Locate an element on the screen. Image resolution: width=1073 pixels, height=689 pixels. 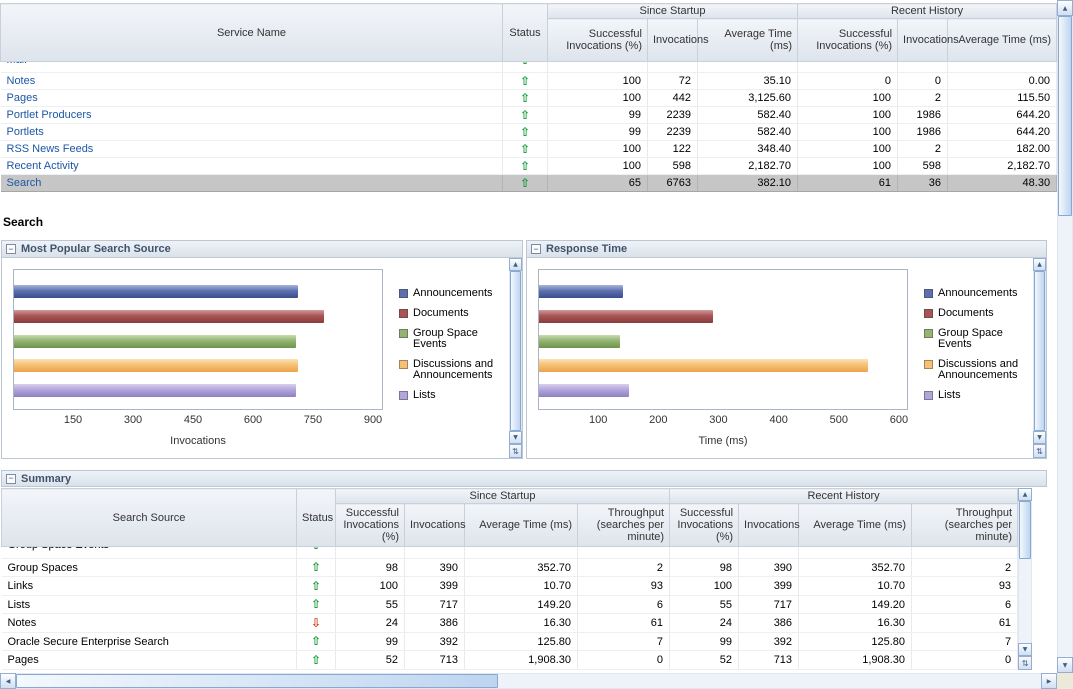
table-row: Notes ⇧ 100 72 35.10 0 0 0.00 is located at coordinates (529, 81).